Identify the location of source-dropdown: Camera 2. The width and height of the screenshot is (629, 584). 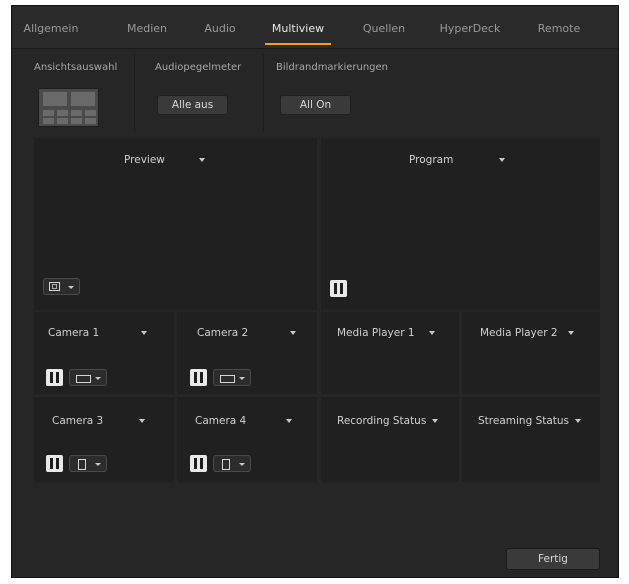
(247, 333).